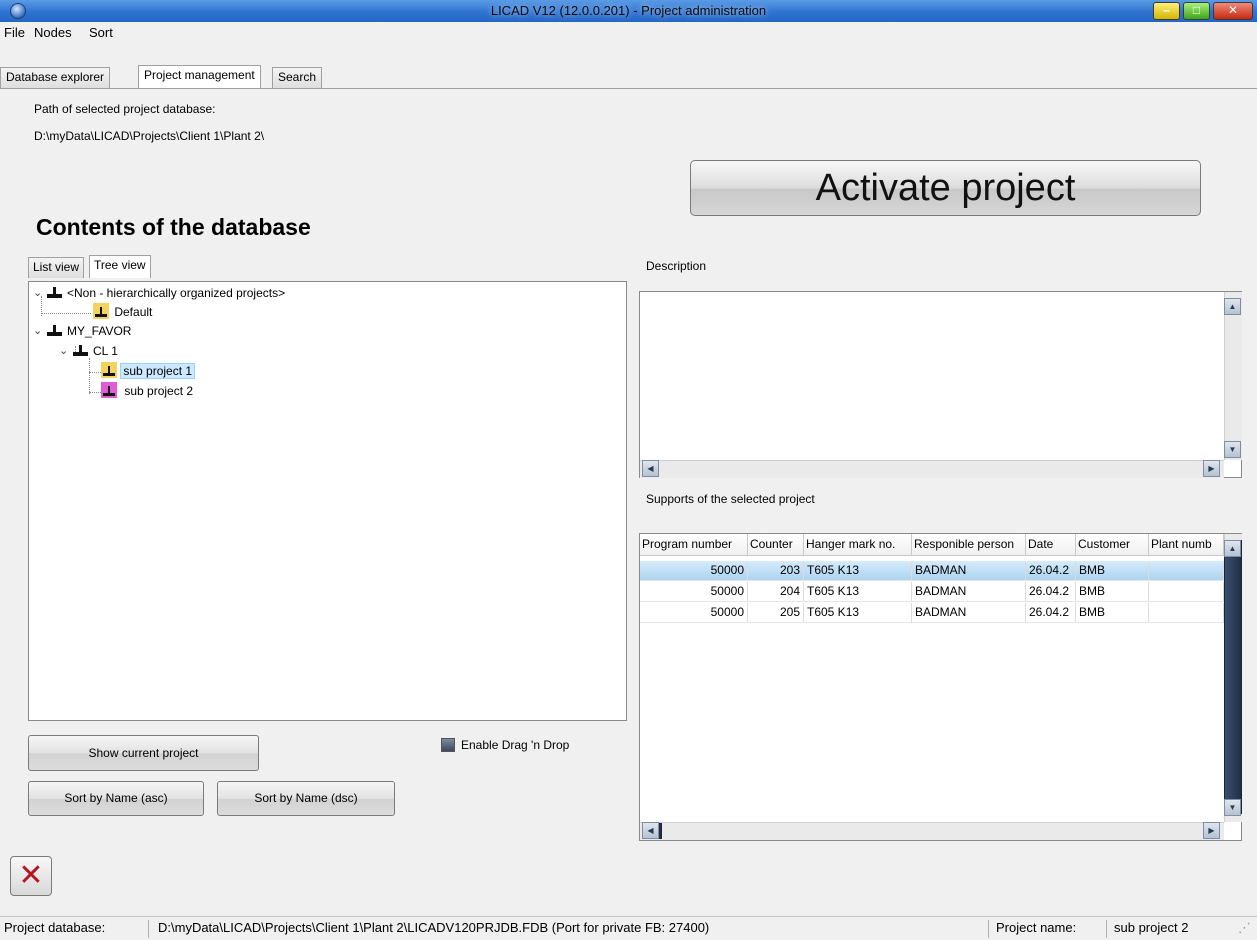  What do you see at coordinates (99, 331) in the screenshot?
I see `tree-label: MY_FAVOR` at bounding box center [99, 331].